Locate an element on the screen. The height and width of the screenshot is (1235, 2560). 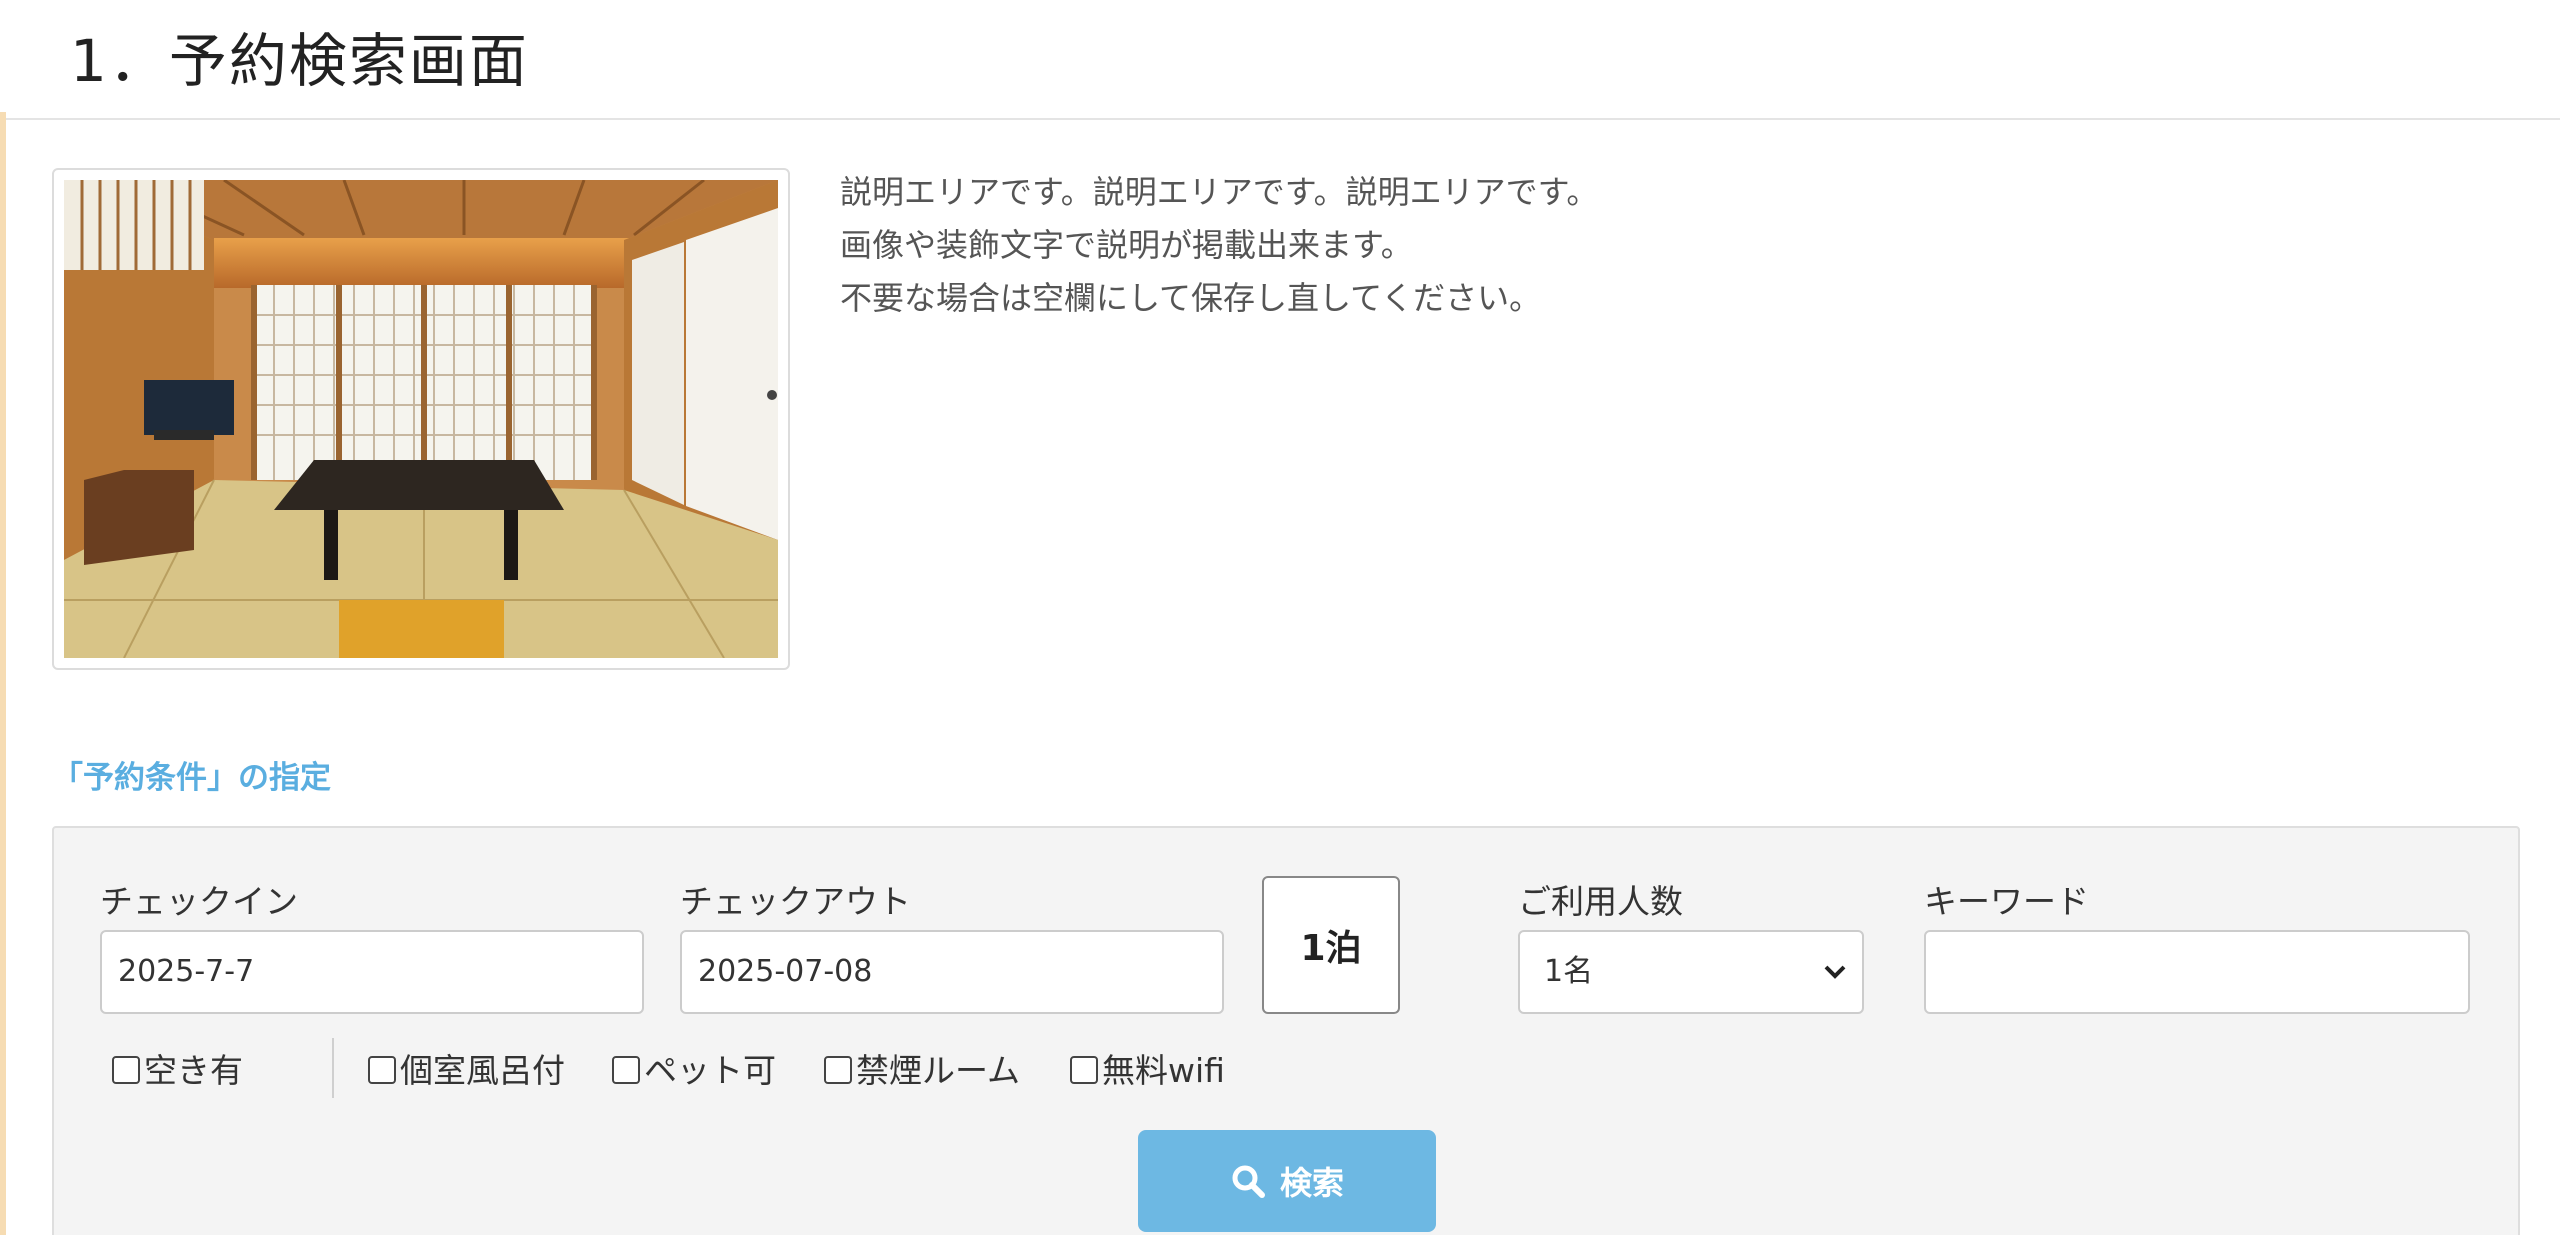
filter-private-bath: 個室風呂付 is located at coordinates (466, 1068).